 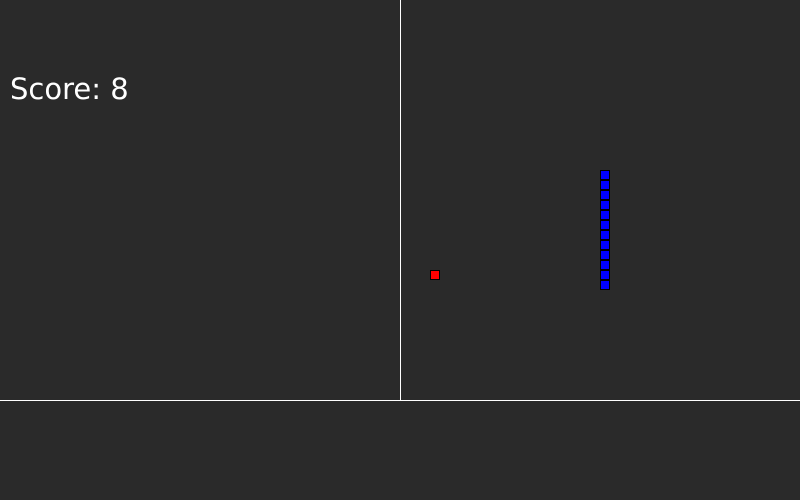 I want to click on snake-head, so click(x=605, y=175).